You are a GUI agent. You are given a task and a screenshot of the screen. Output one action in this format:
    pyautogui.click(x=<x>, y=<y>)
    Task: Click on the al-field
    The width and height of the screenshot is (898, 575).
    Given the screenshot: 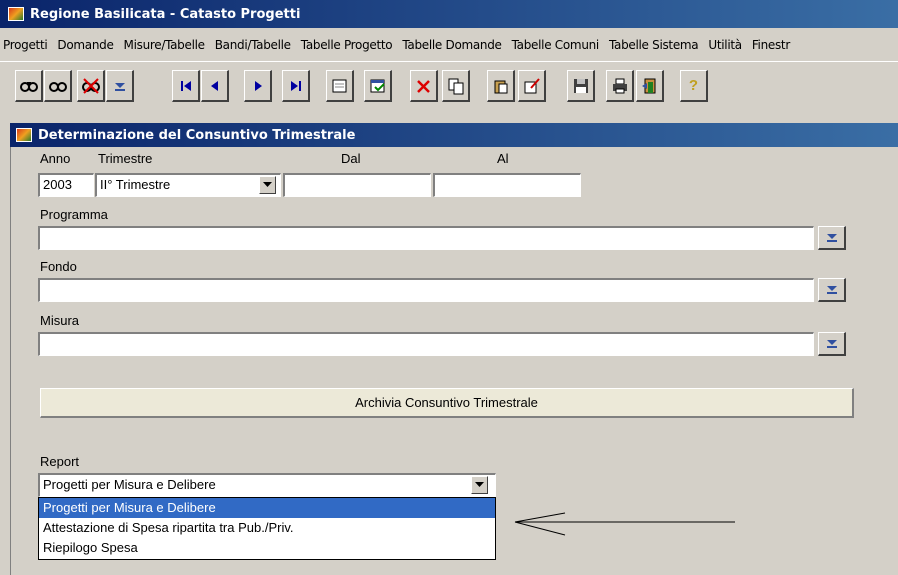 What is the action you would take?
    pyautogui.click(x=507, y=185)
    